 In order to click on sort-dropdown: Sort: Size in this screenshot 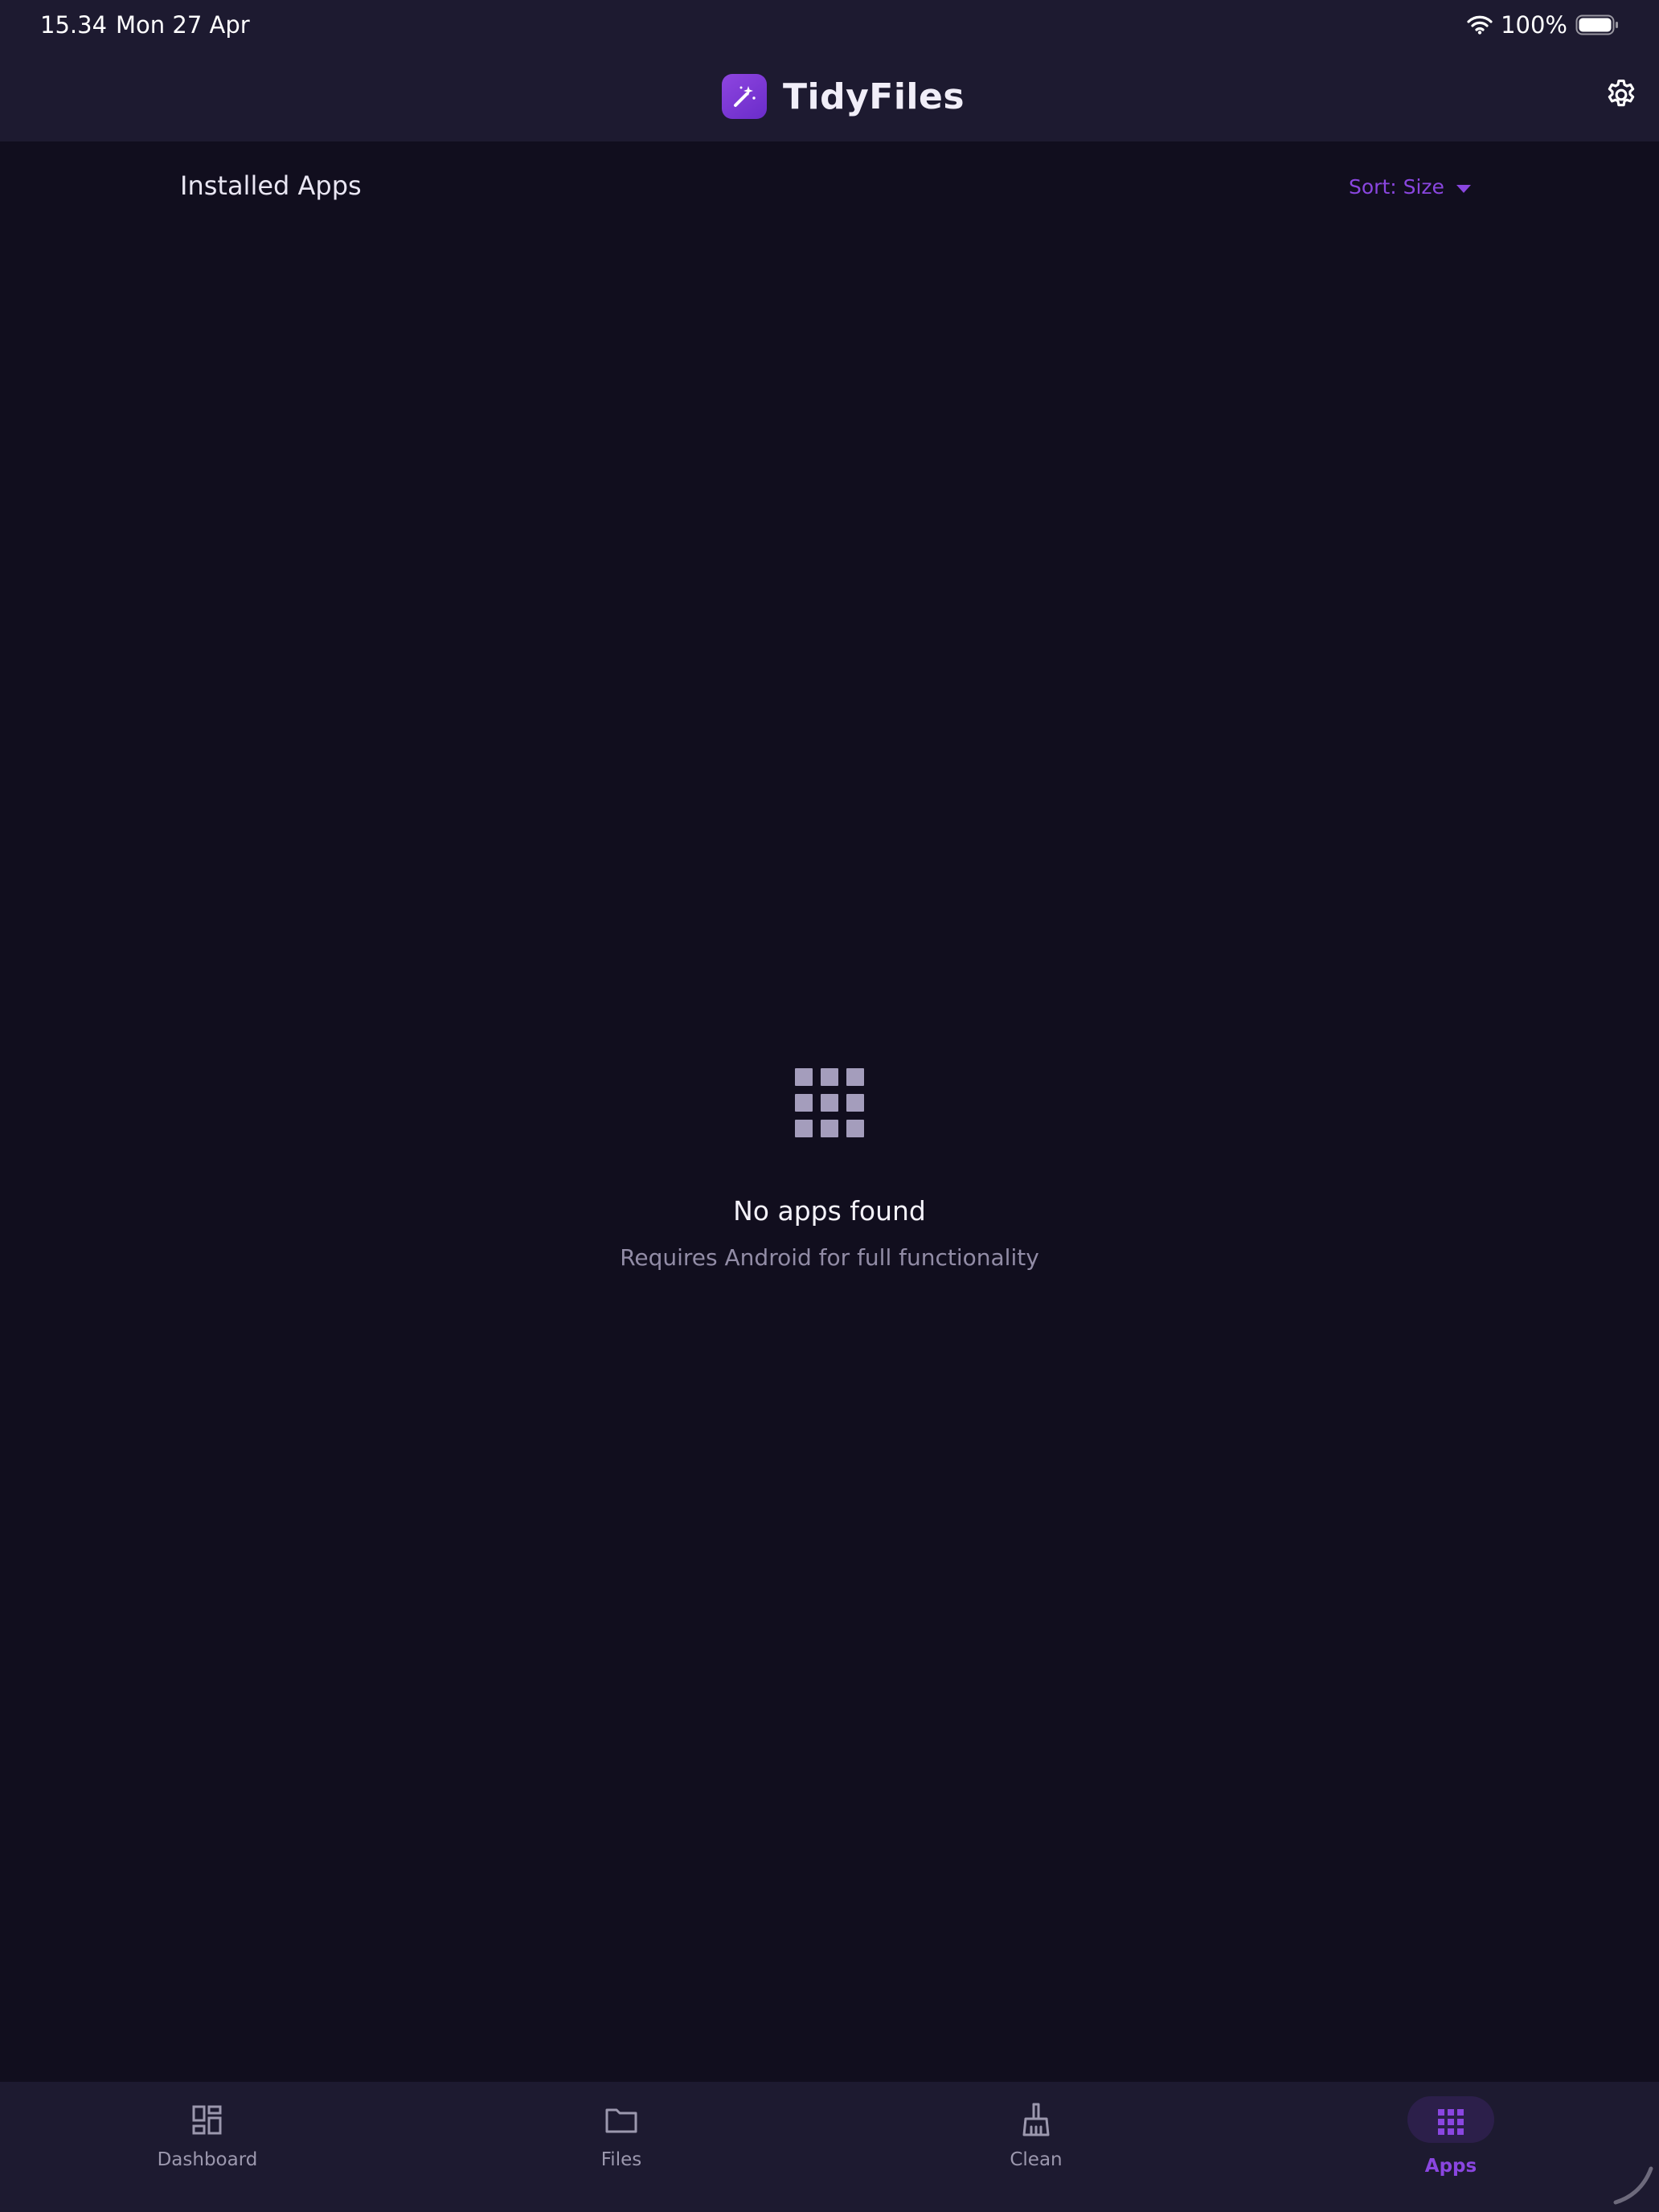, I will do `click(1410, 187)`.